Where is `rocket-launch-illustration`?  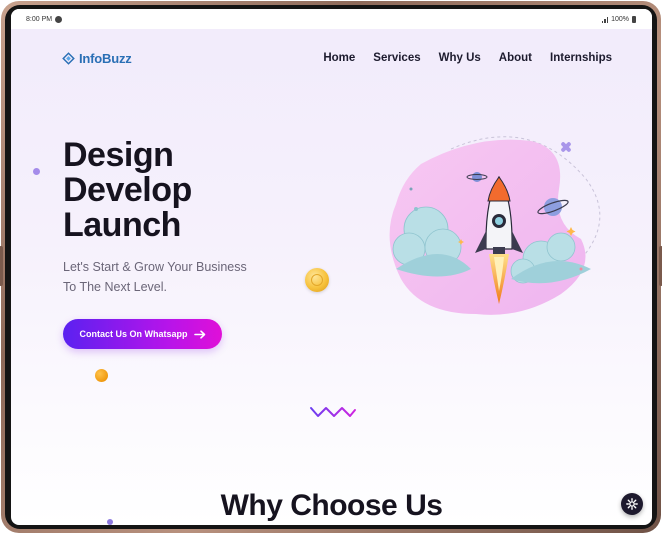
rocket-launch-illustration is located at coordinates (495, 225).